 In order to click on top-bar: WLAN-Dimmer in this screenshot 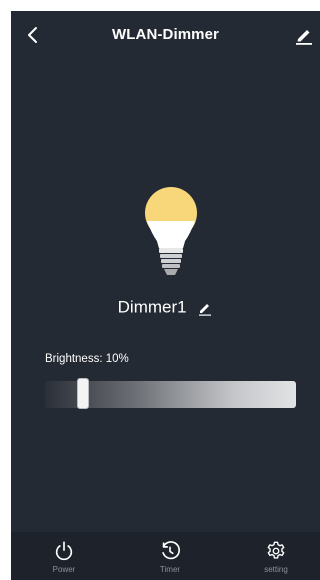, I will do `click(165, 35)`.